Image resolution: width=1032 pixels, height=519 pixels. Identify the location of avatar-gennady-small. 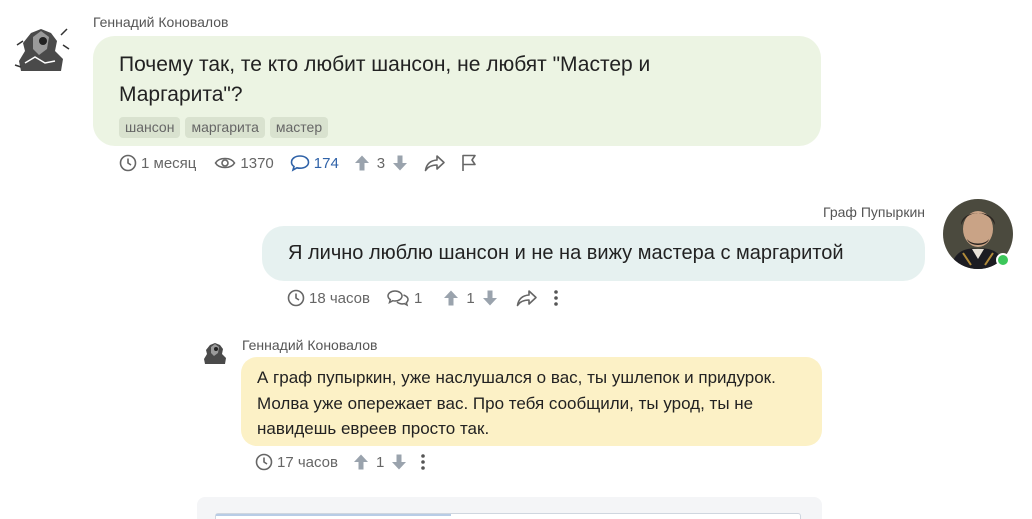
(215, 352).